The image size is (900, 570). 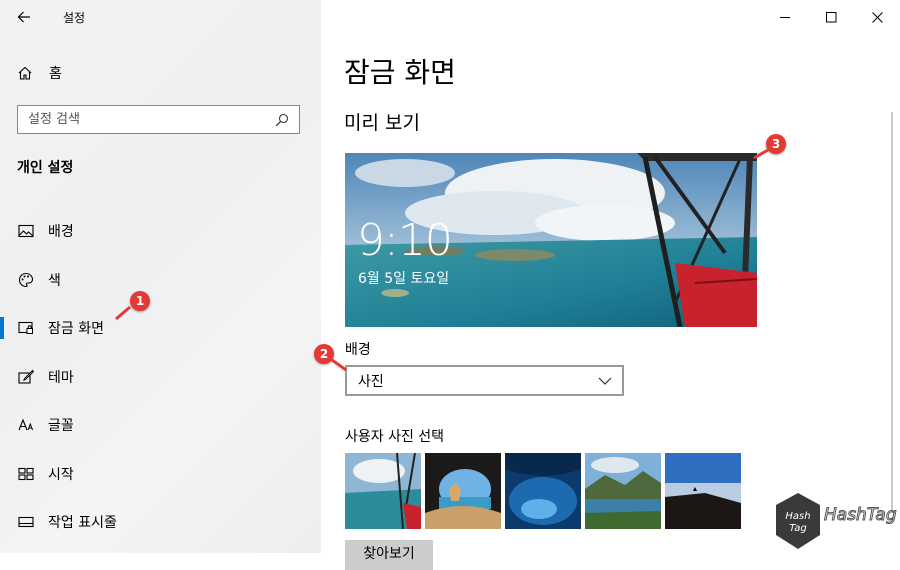 What do you see at coordinates (82, 523) in the screenshot?
I see `sidebar-item-label: 작업 표시줄` at bounding box center [82, 523].